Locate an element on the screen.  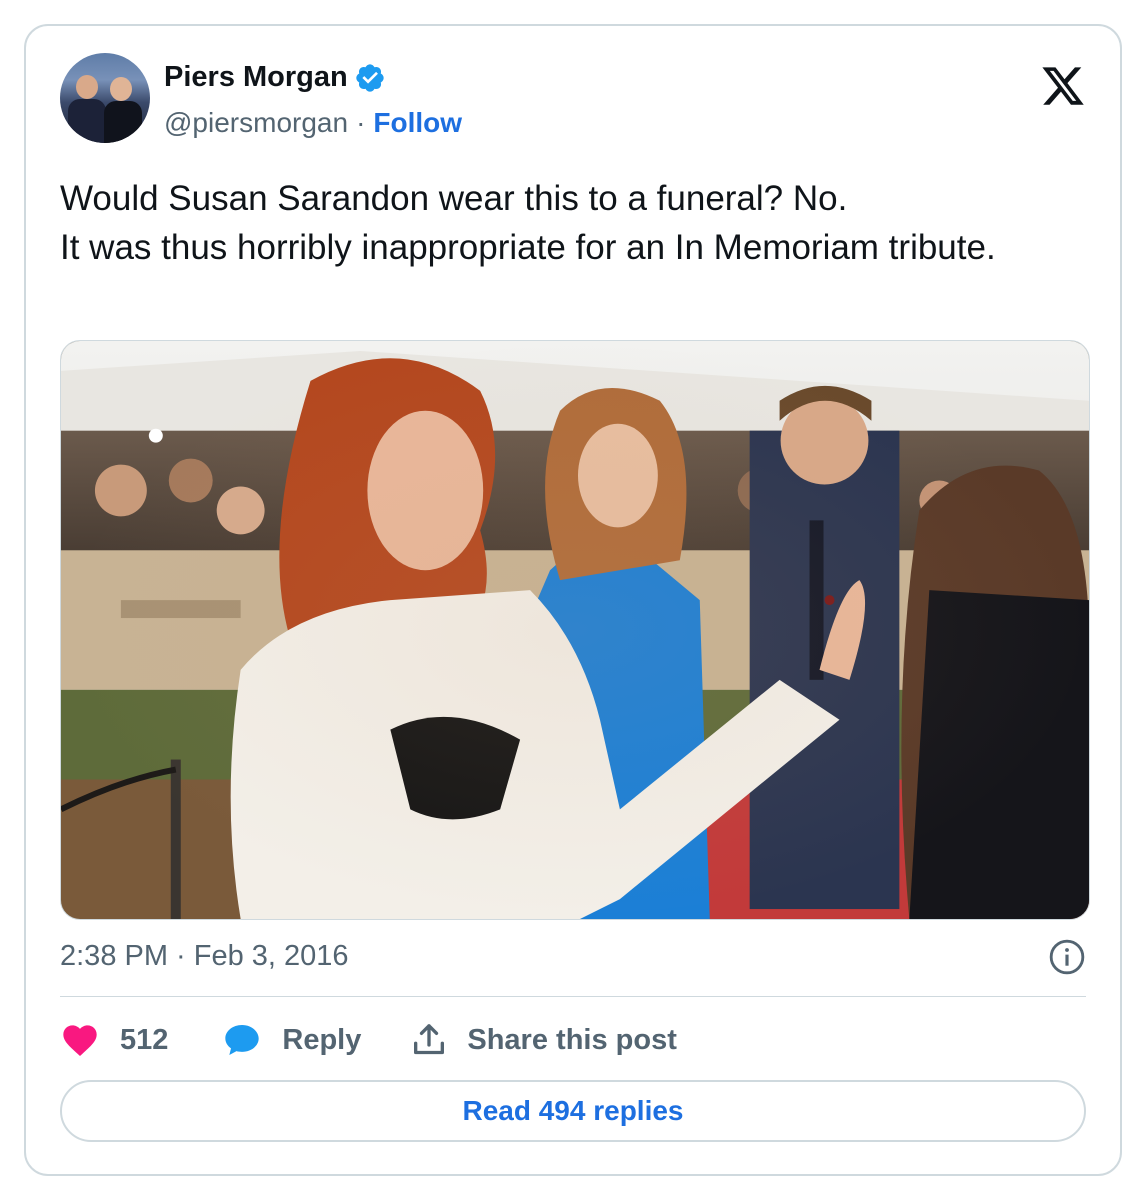
share-label: Share this post is located at coordinates (572, 1039).